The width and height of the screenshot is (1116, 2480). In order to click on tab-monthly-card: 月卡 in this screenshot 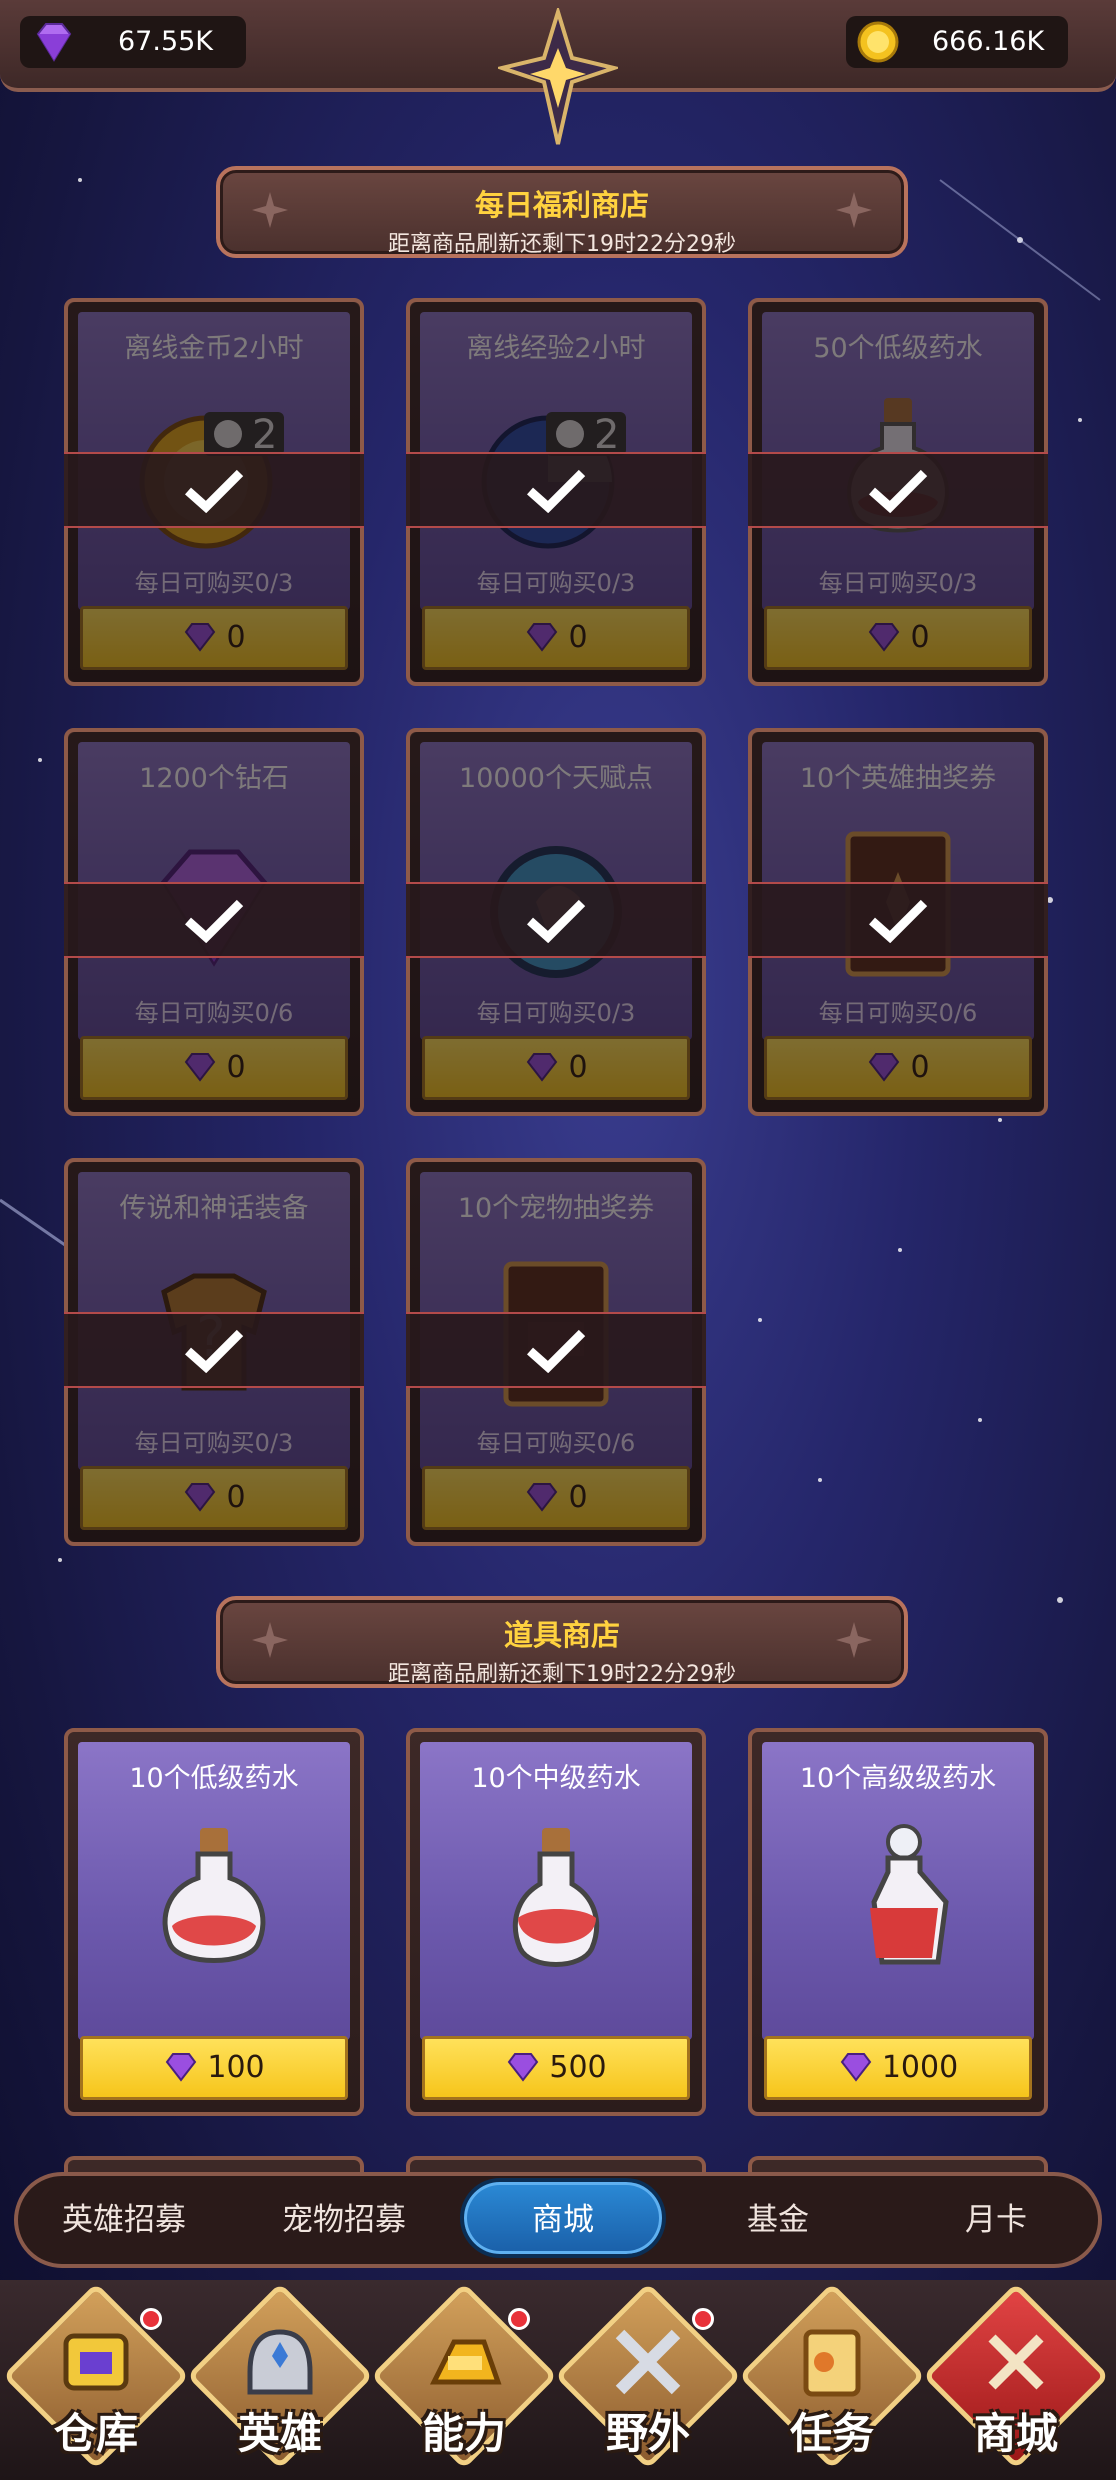, I will do `click(996, 2220)`.